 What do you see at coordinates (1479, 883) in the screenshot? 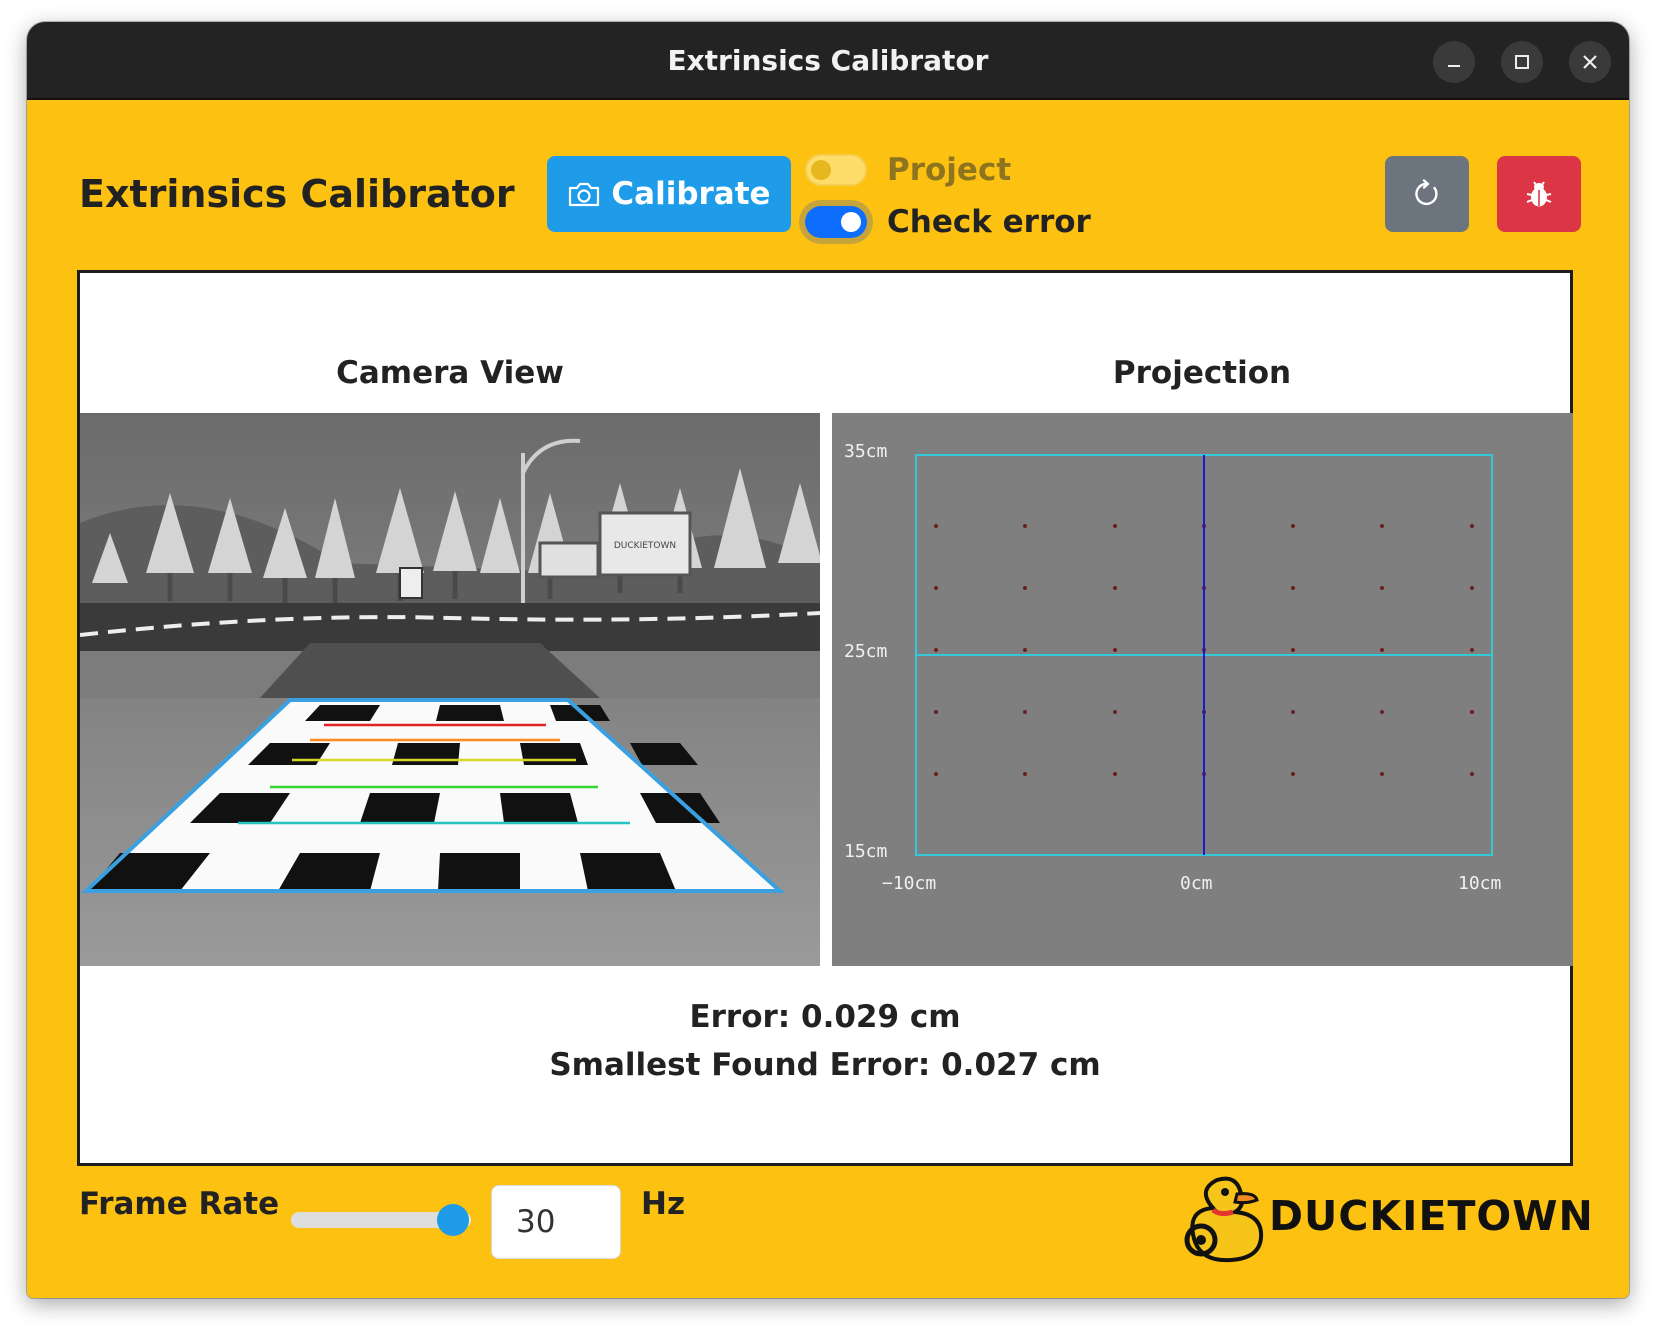
I see `x-tick-label: 10cm` at bounding box center [1479, 883].